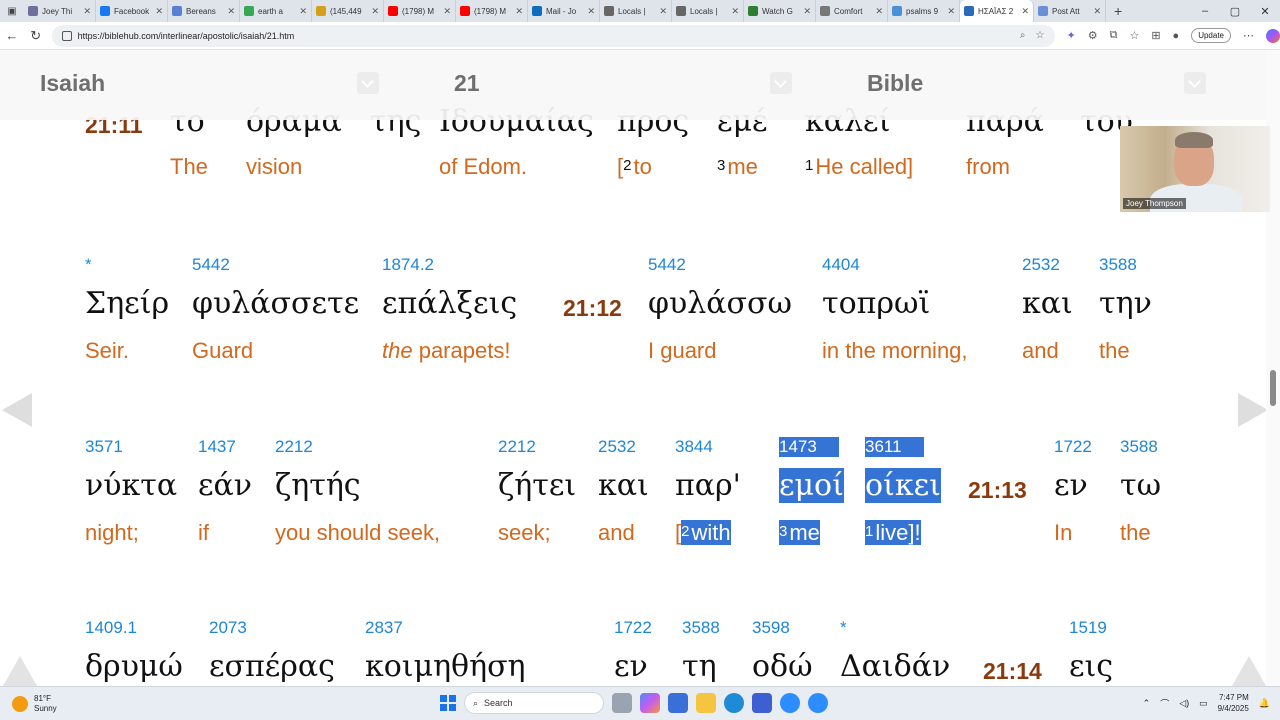 The height and width of the screenshot is (720, 1280). What do you see at coordinates (997, 490) in the screenshot?
I see `verse-reference: 21:13` at bounding box center [997, 490].